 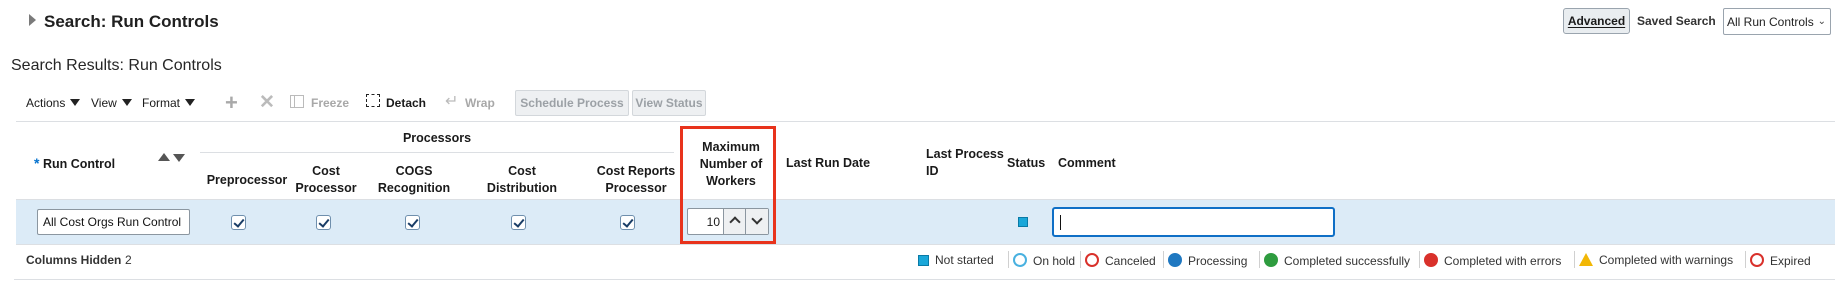 What do you see at coordinates (238, 222) in the screenshot?
I see `preprocessor-checkbox` at bounding box center [238, 222].